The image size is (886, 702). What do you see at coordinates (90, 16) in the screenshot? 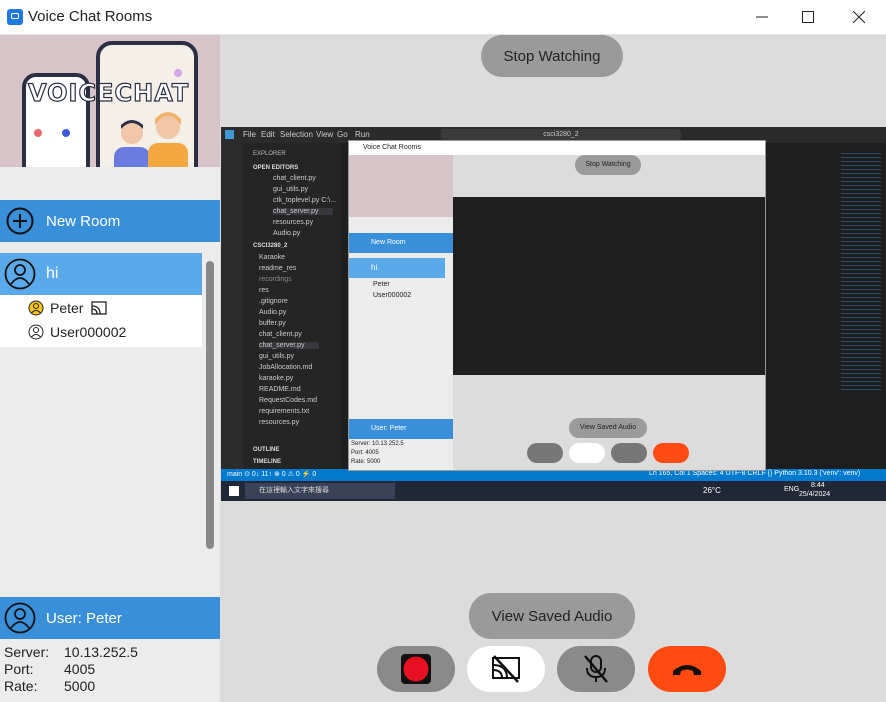
I see `window-title: Voice Chat Rooms` at bounding box center [90, 16].